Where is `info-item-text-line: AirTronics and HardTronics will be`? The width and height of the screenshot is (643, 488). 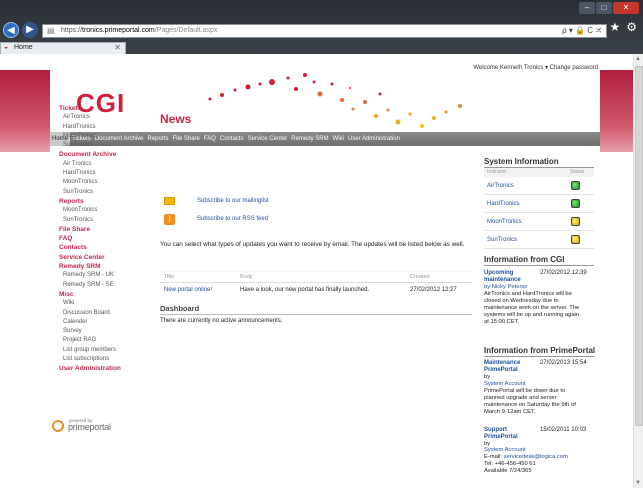 info-item-text-line: AirTronics and HardTronics will be is located at coordinates (528, 294).